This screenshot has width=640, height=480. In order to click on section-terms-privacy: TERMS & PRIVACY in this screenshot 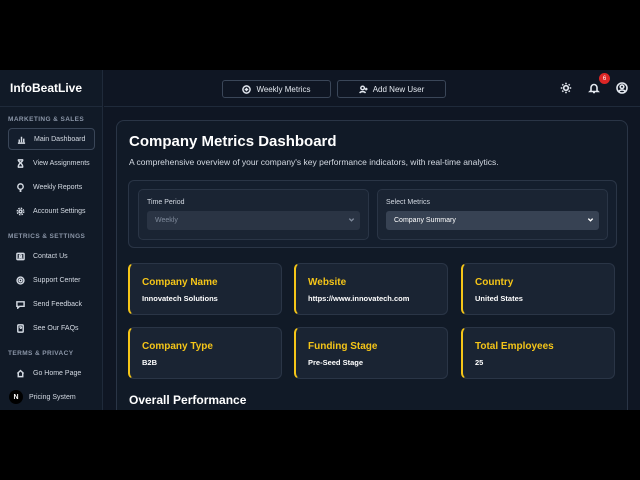, I will do `click(41, 353)`.